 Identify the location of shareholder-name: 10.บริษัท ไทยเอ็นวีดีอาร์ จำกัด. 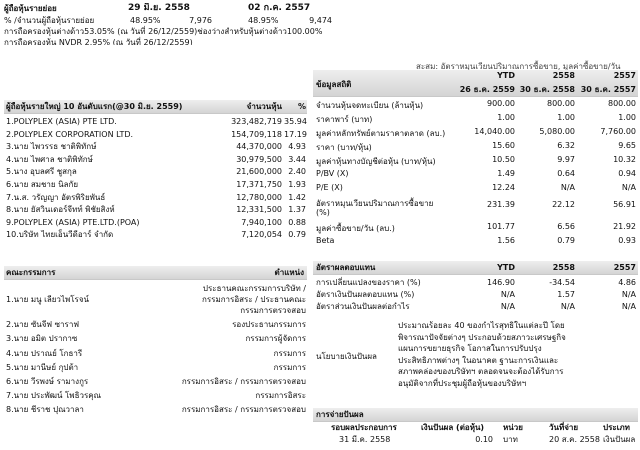
(60, 235).